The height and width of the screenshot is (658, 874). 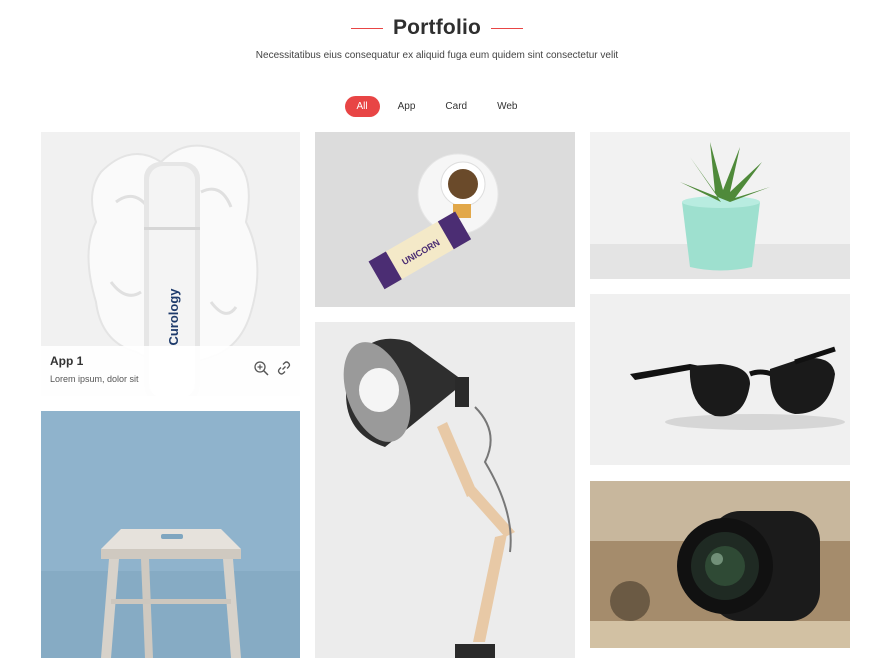 I want to click on zoom-in-icon, so click(x=261, y=368).